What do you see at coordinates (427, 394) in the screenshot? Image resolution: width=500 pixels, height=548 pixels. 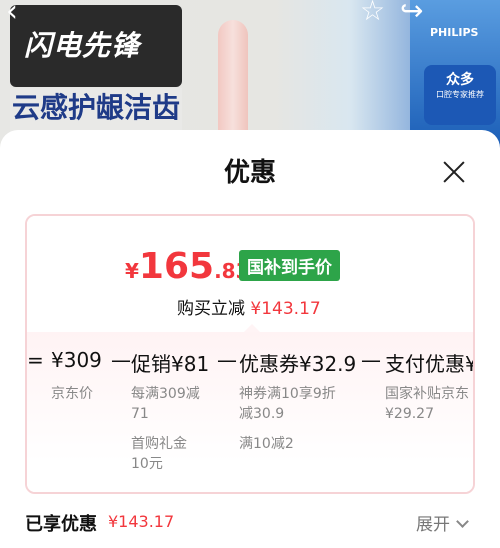 I see `desc-line: 国家补贴京东` at bounding box center [427, 394].